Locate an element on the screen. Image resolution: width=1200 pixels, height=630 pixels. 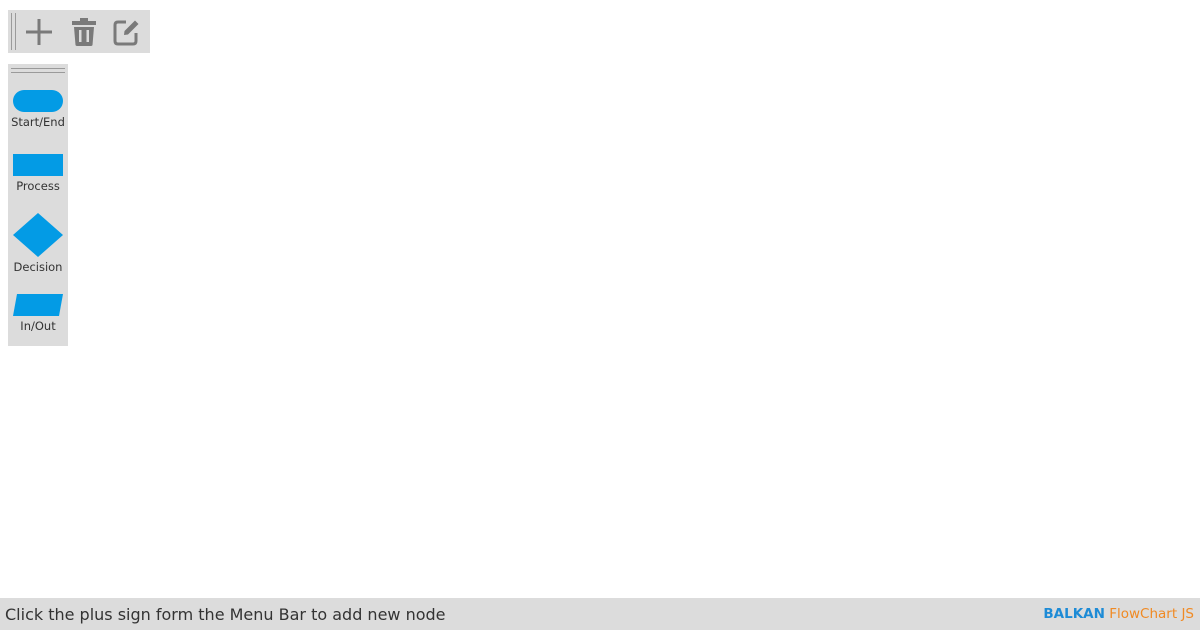
shape-label-decision: Decision is located at coordinates (38, 267).